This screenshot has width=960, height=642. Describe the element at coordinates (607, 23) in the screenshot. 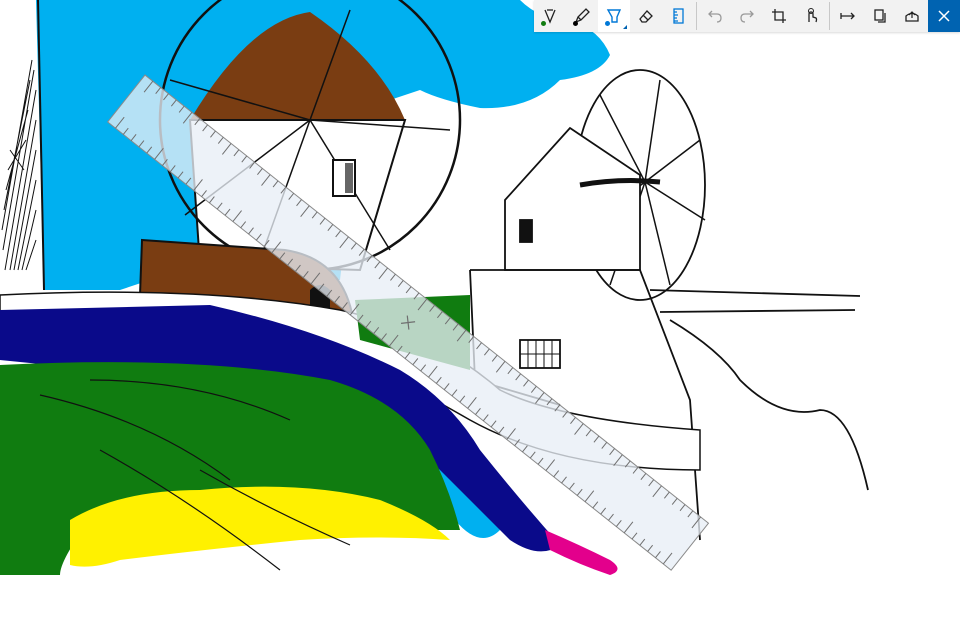

I see `highlighter-color-swatch` at that location.